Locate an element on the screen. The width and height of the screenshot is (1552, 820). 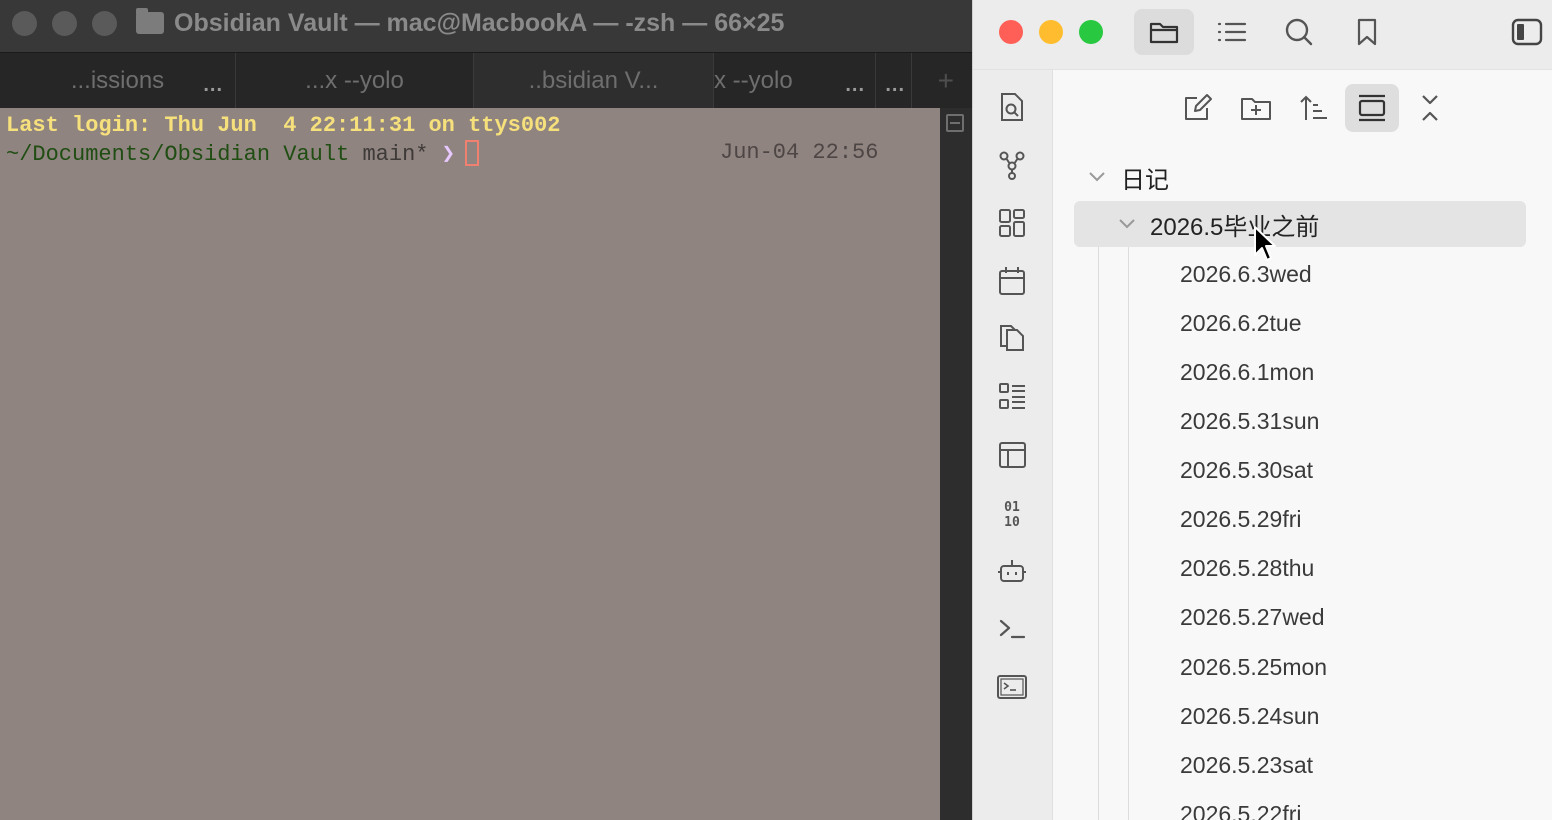
svg-text: 10 is located at coordinates (1012, 522).